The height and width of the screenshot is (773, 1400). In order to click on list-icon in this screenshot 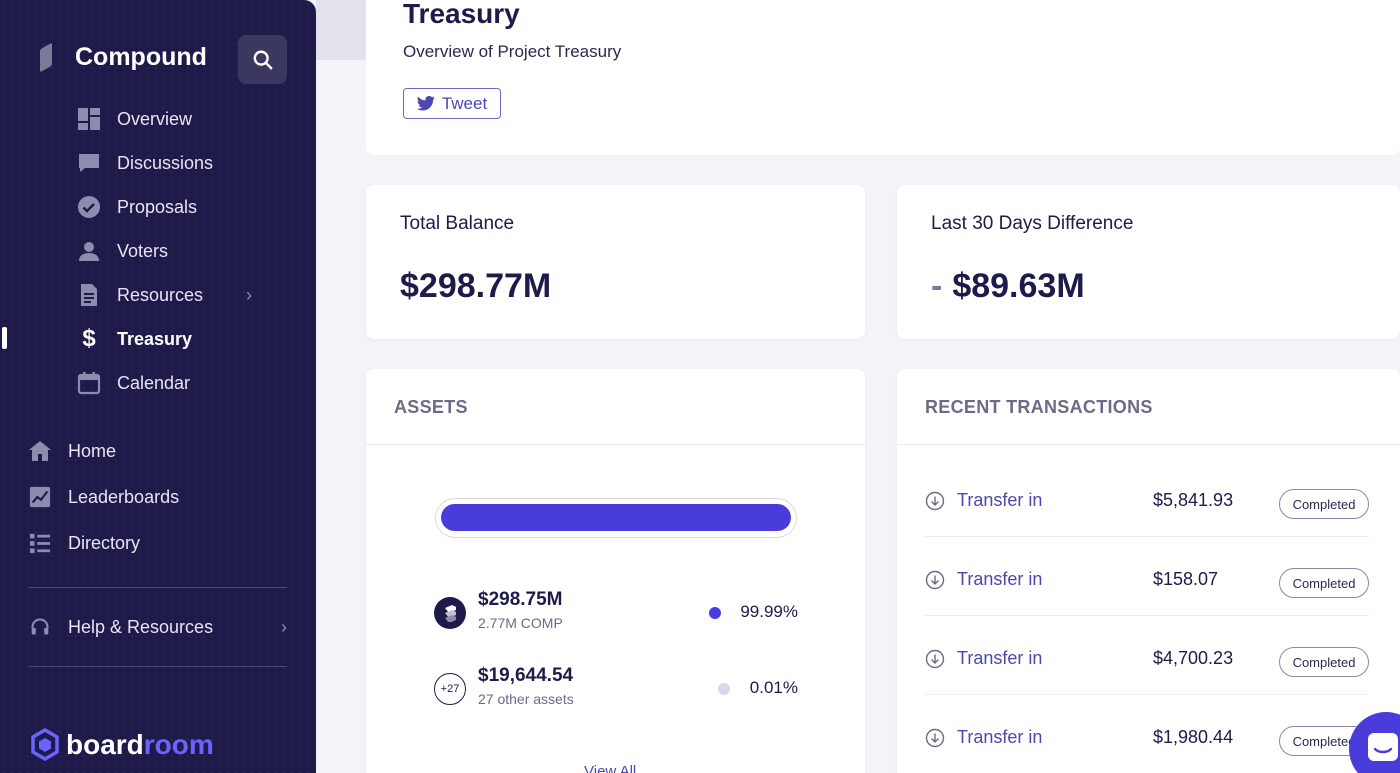, I will do `click(40, 543)`.